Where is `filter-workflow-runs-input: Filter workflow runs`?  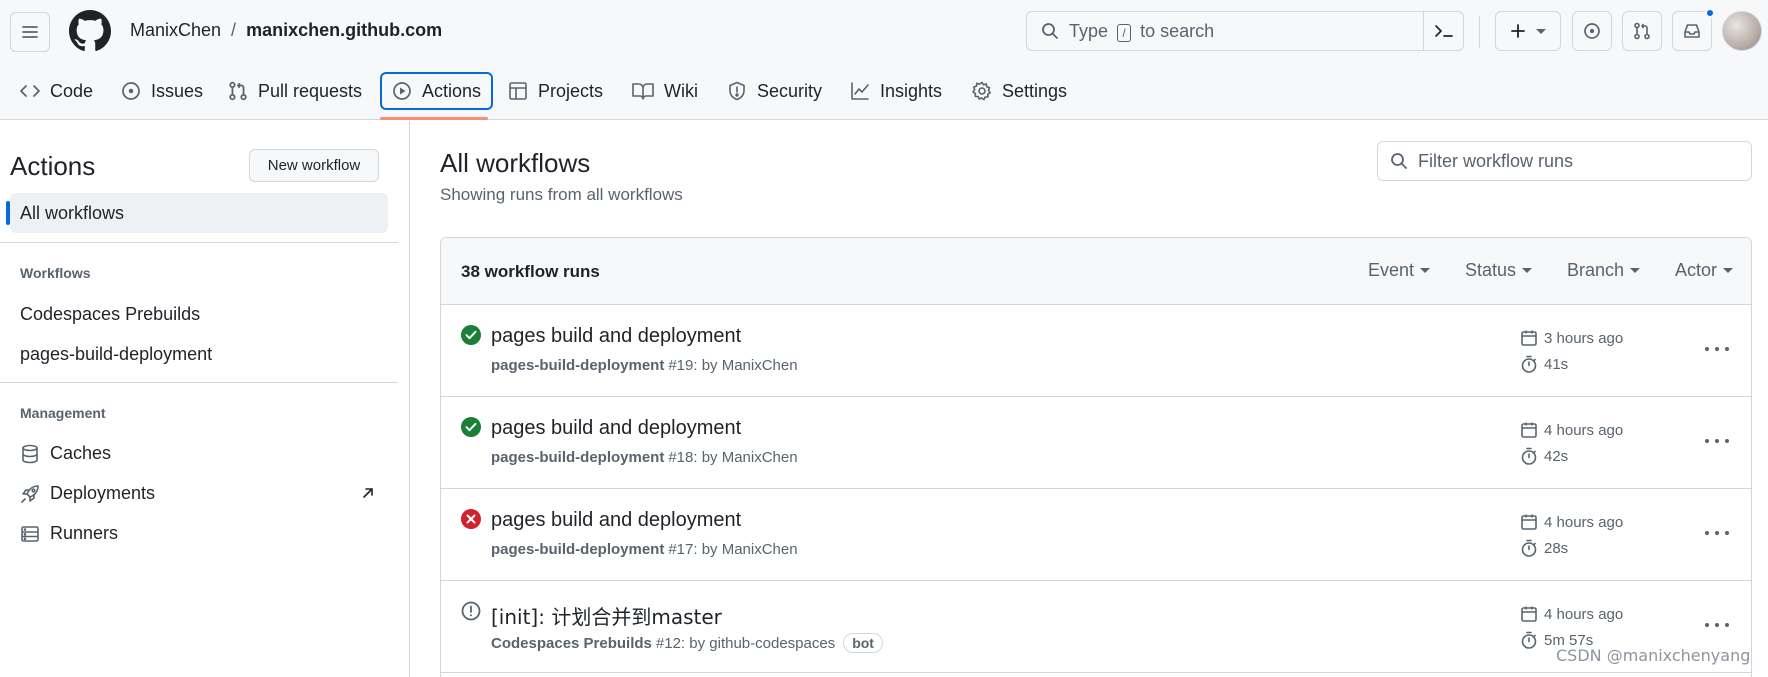
filter-workflow-runs-input: Filter workflow runs is located at coordinates (1564, 161).